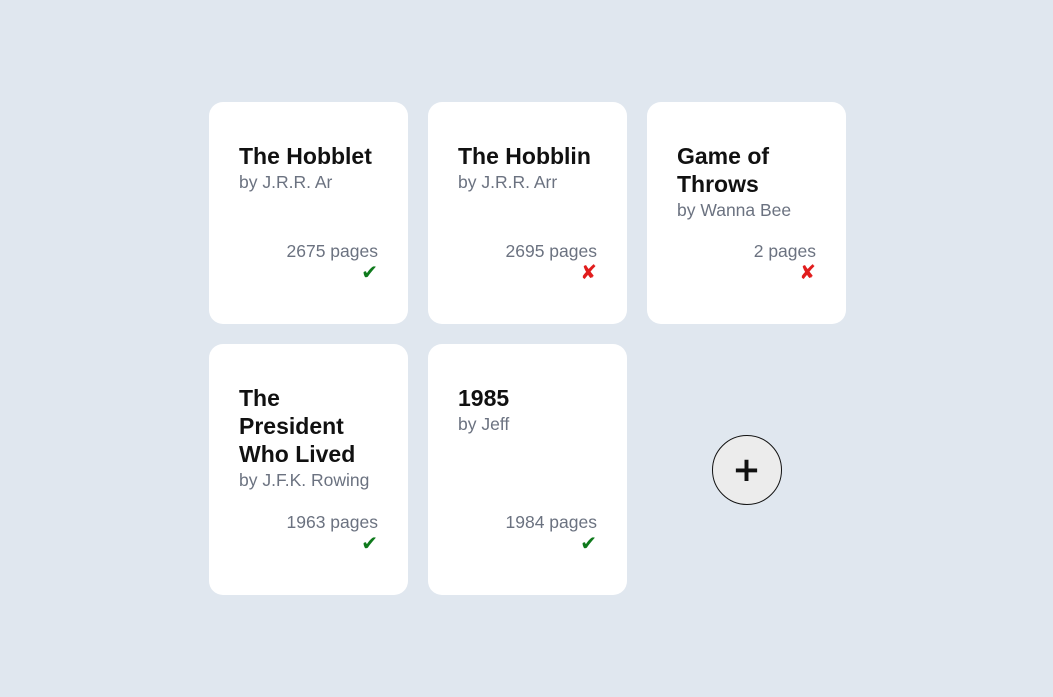 The height and width of the screenshot is (697, 1053). Describe the element at coordinates (524, 156) in the screenshot. I see `book-title: The Hobblin` at that location.